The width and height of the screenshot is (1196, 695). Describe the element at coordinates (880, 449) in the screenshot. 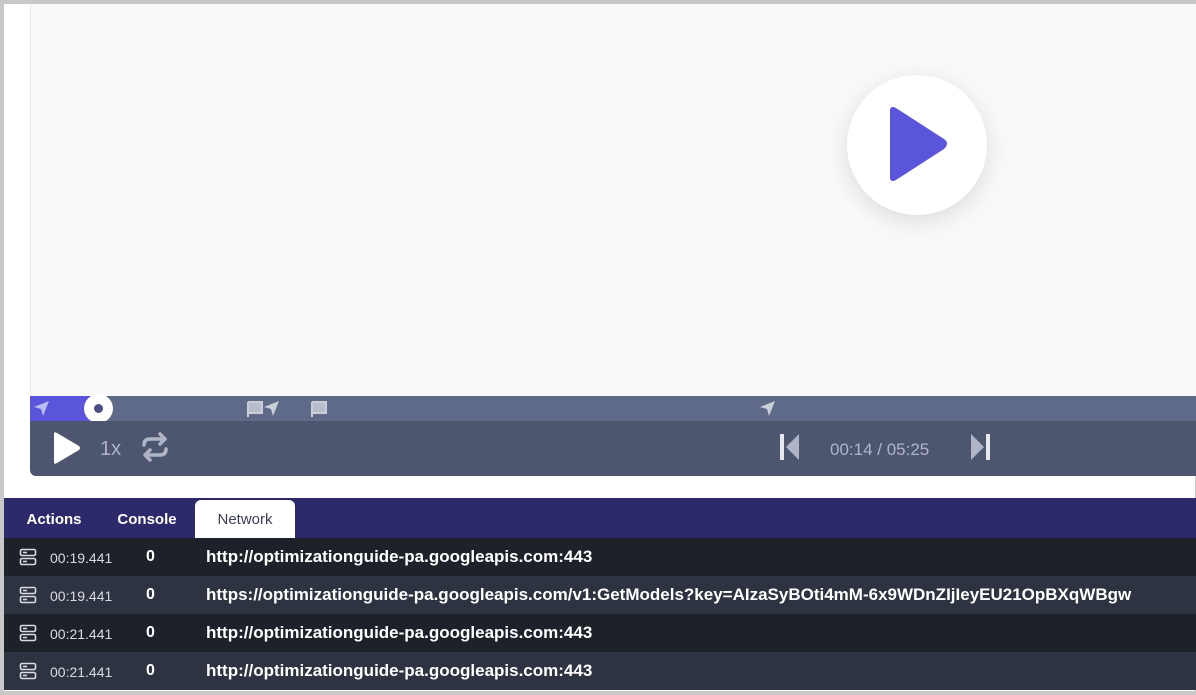

I see `time-readout: 00:14 / 05:25` at that location.